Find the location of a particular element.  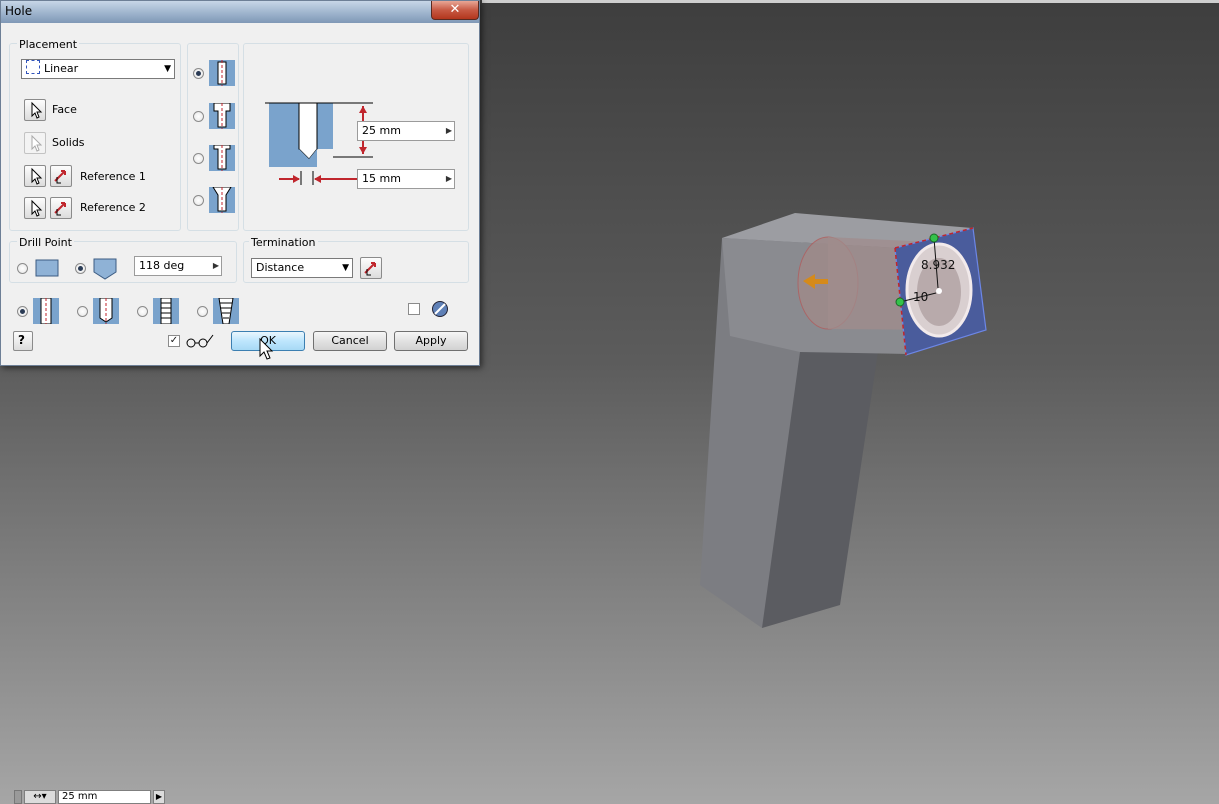

termination-flip-button is located at coordinates (371, 268).